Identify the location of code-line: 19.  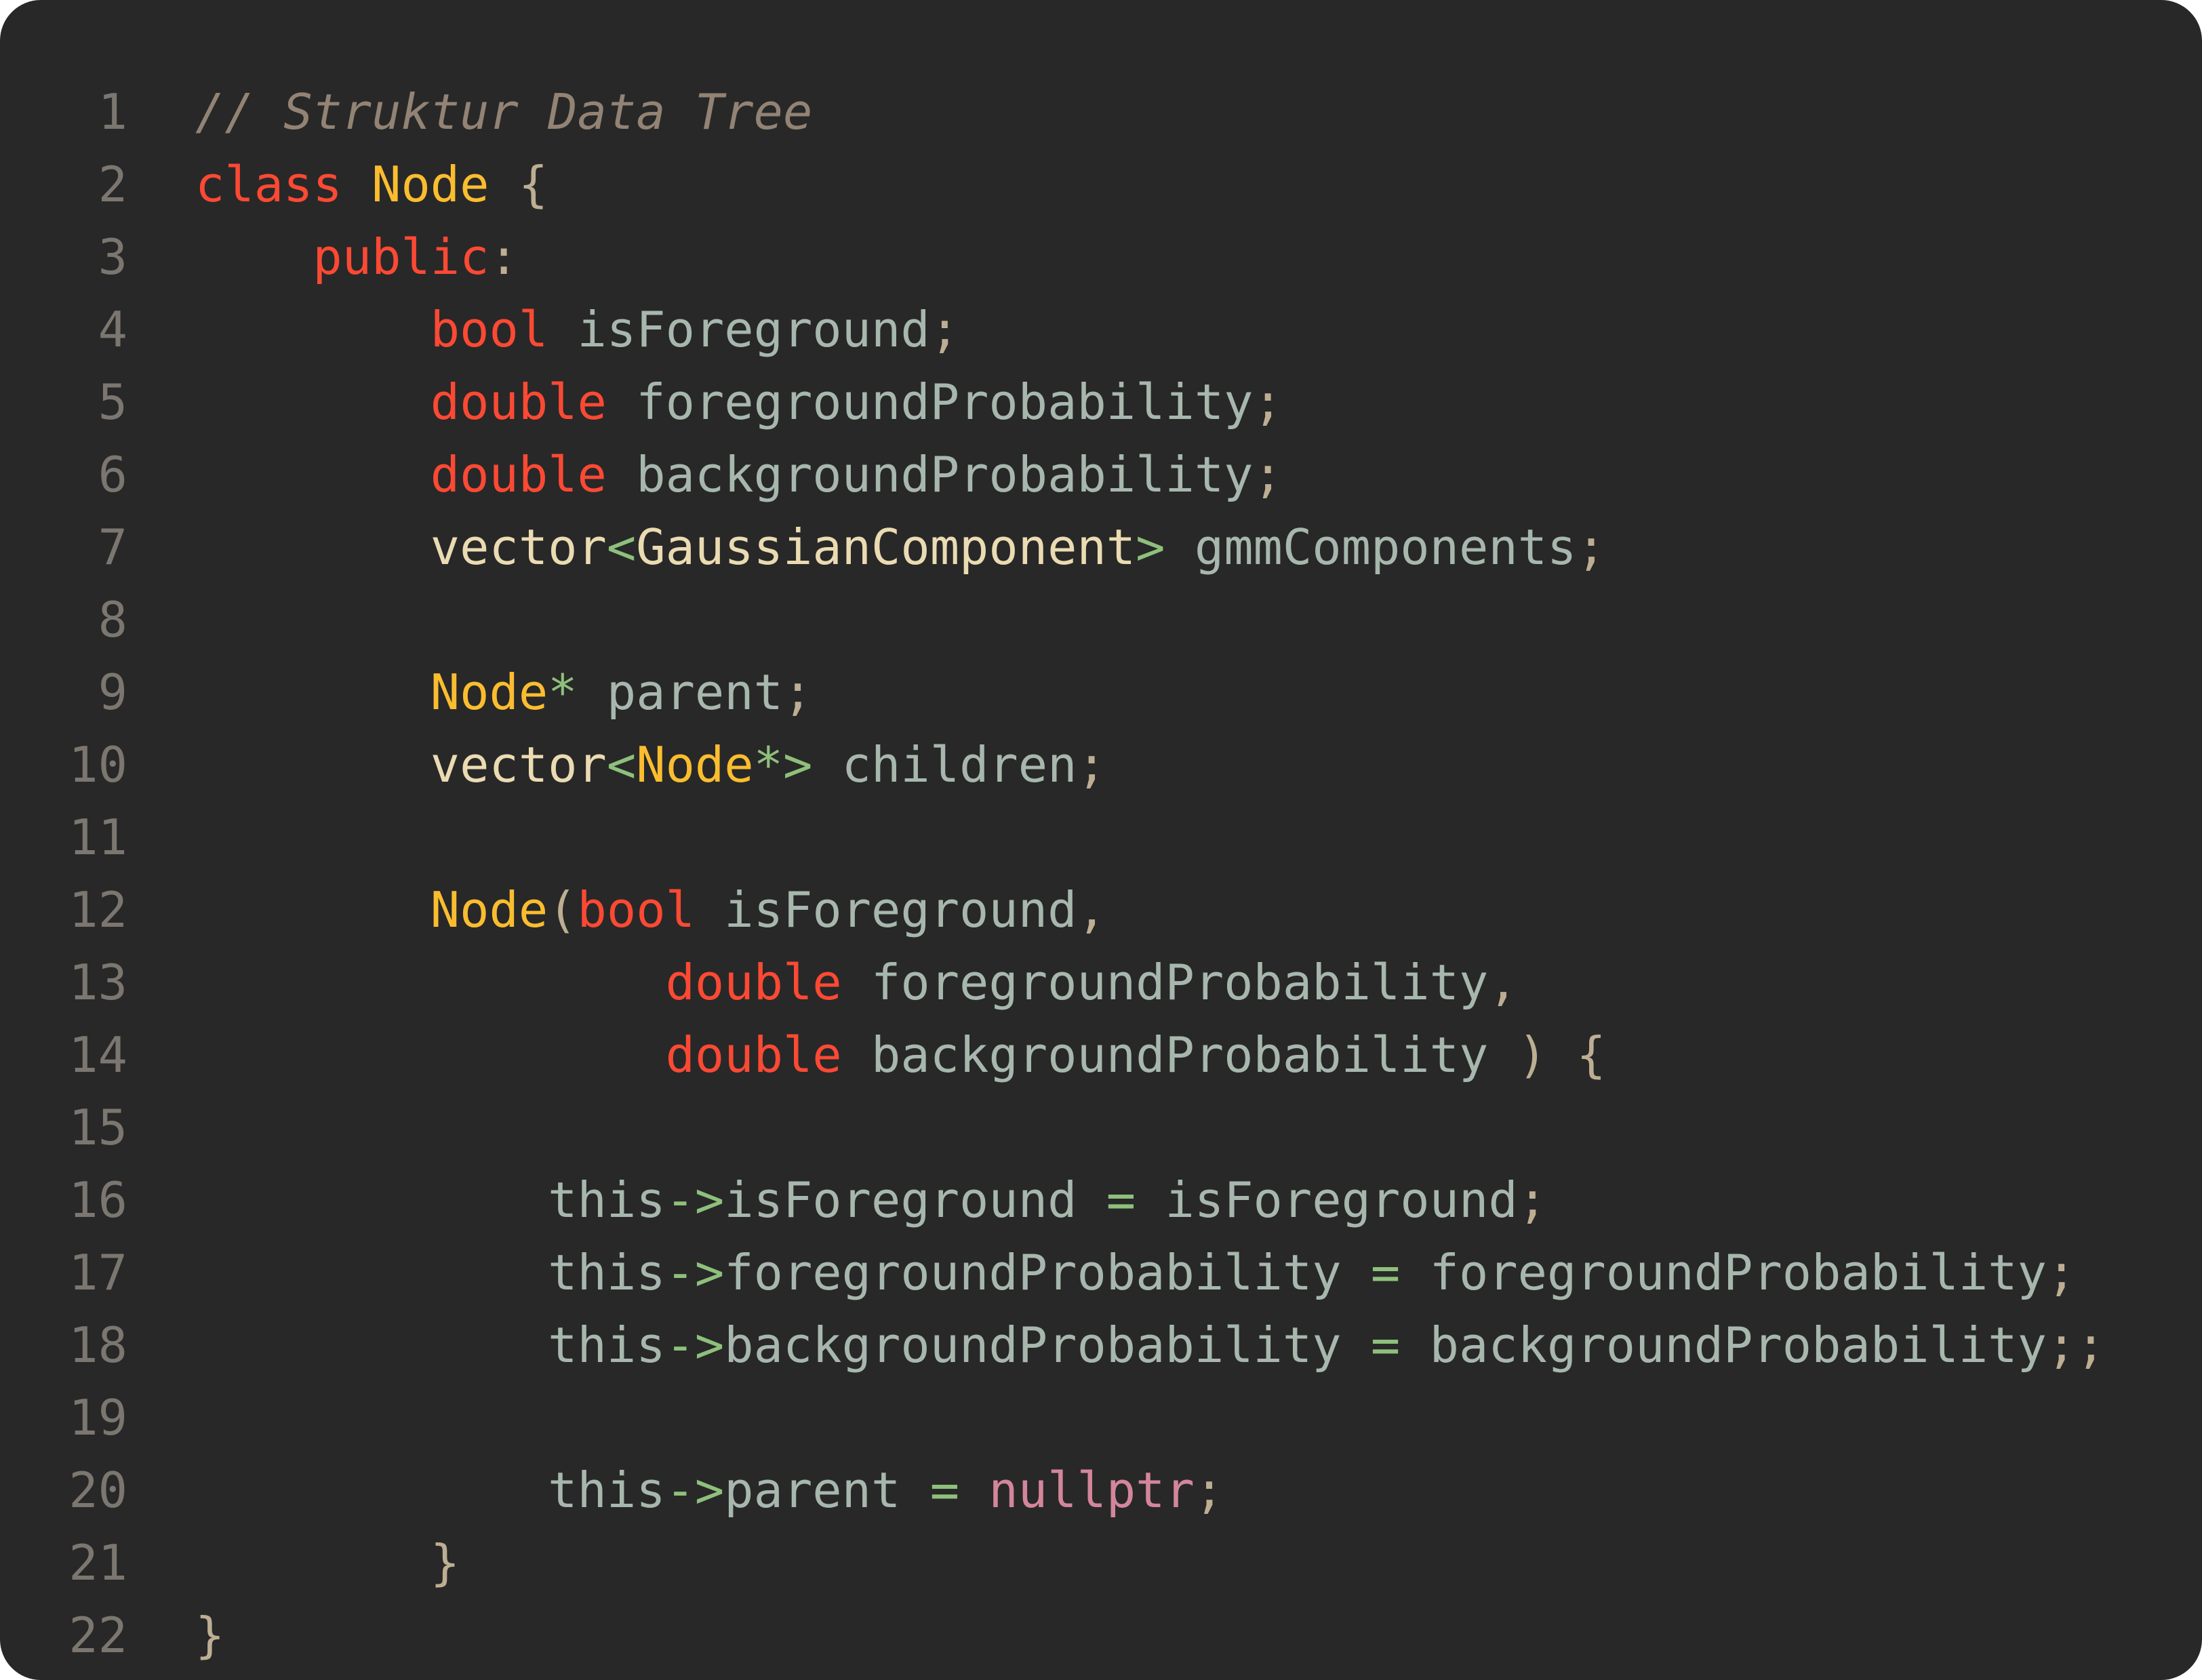
(1101, 1418).